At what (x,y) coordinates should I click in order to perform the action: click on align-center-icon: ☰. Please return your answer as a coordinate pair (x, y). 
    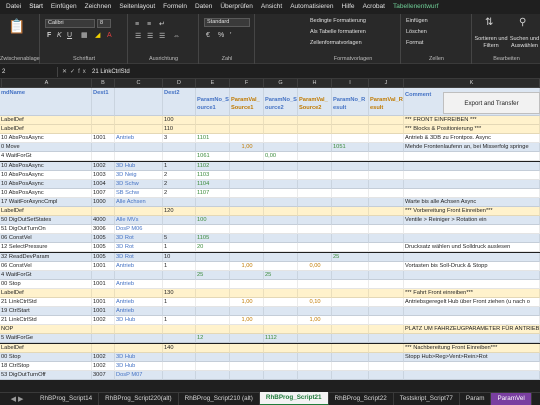
    Looking at the image, I should click on (150, 36).